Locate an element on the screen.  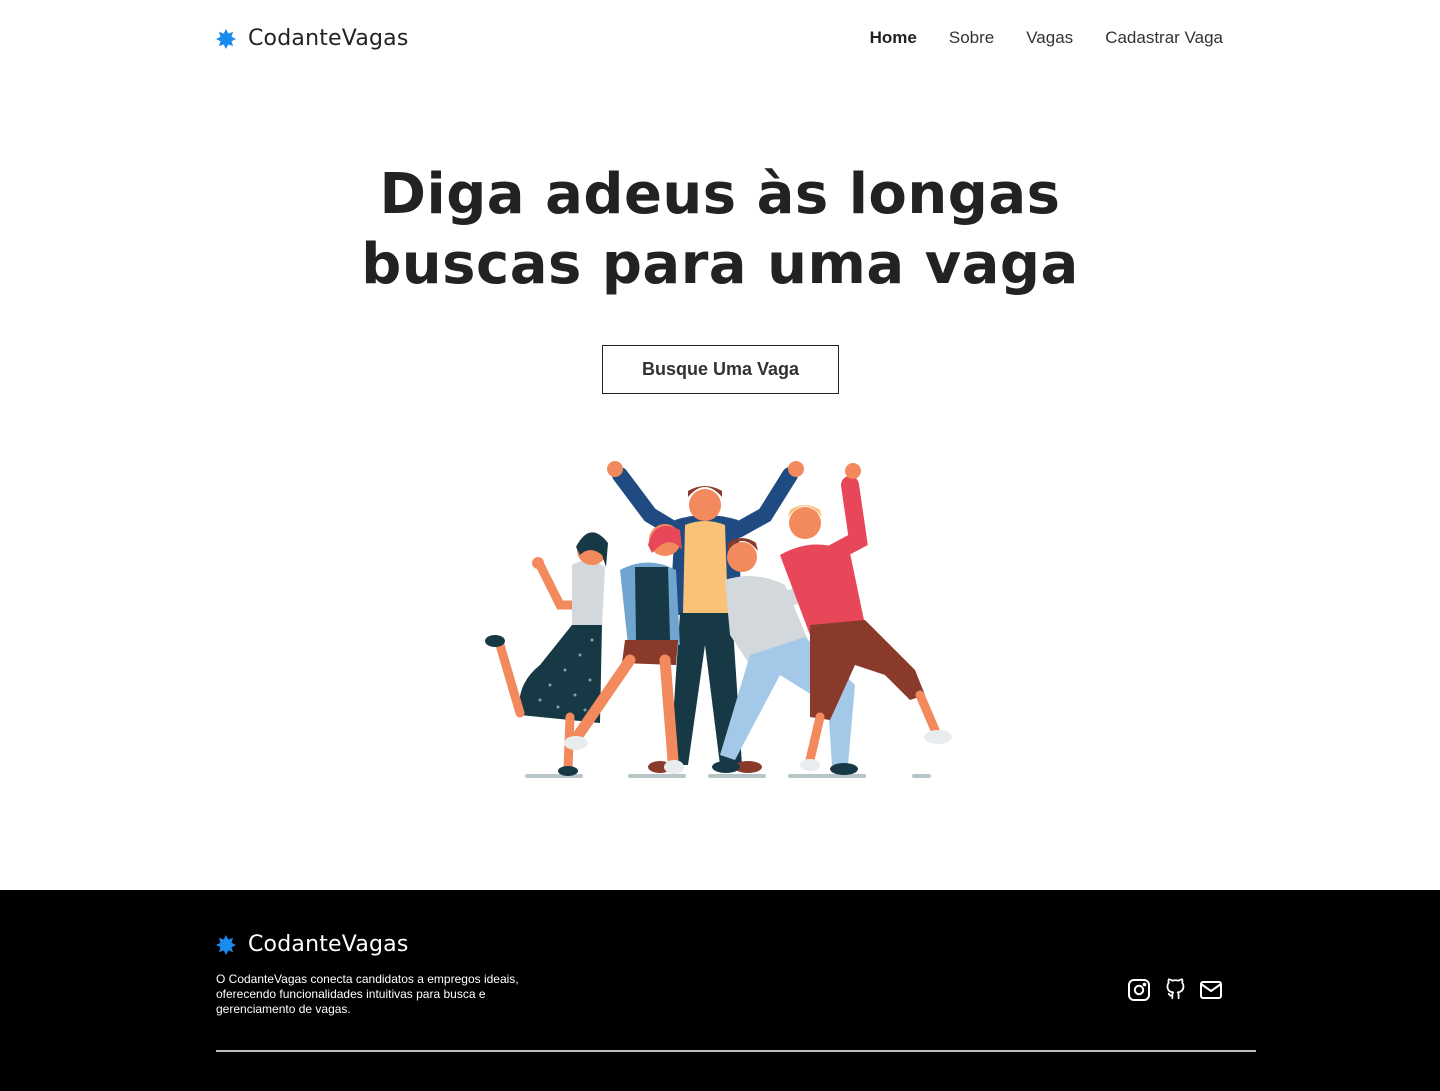
nav-sobre: Sobre is located at coordinates (971, 38).